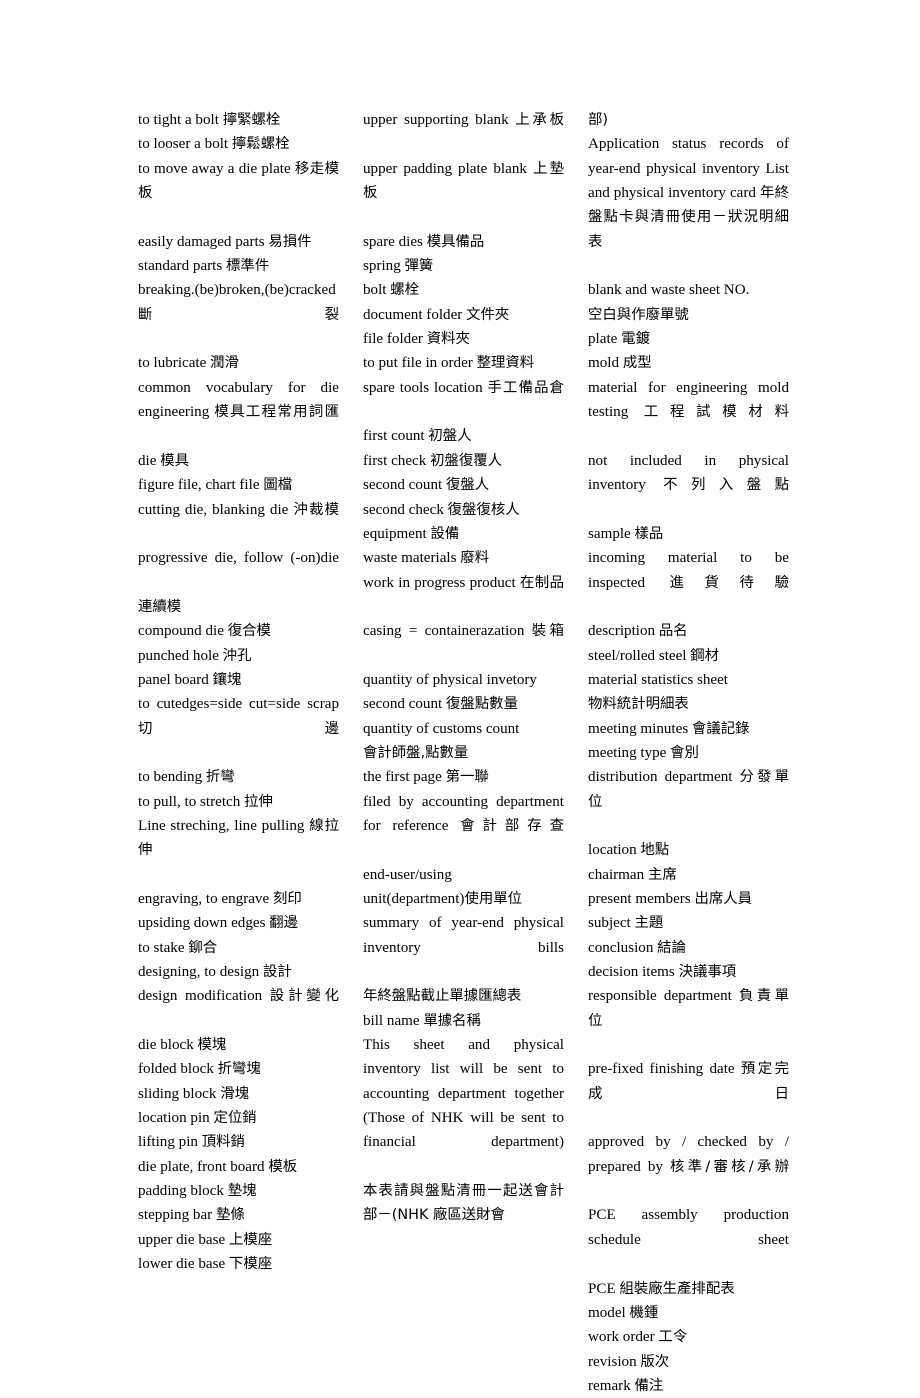 The height and width of the screenshot is (1398, 920). I want to click on glossary-entry: sample 樣品, so click(688, 534).